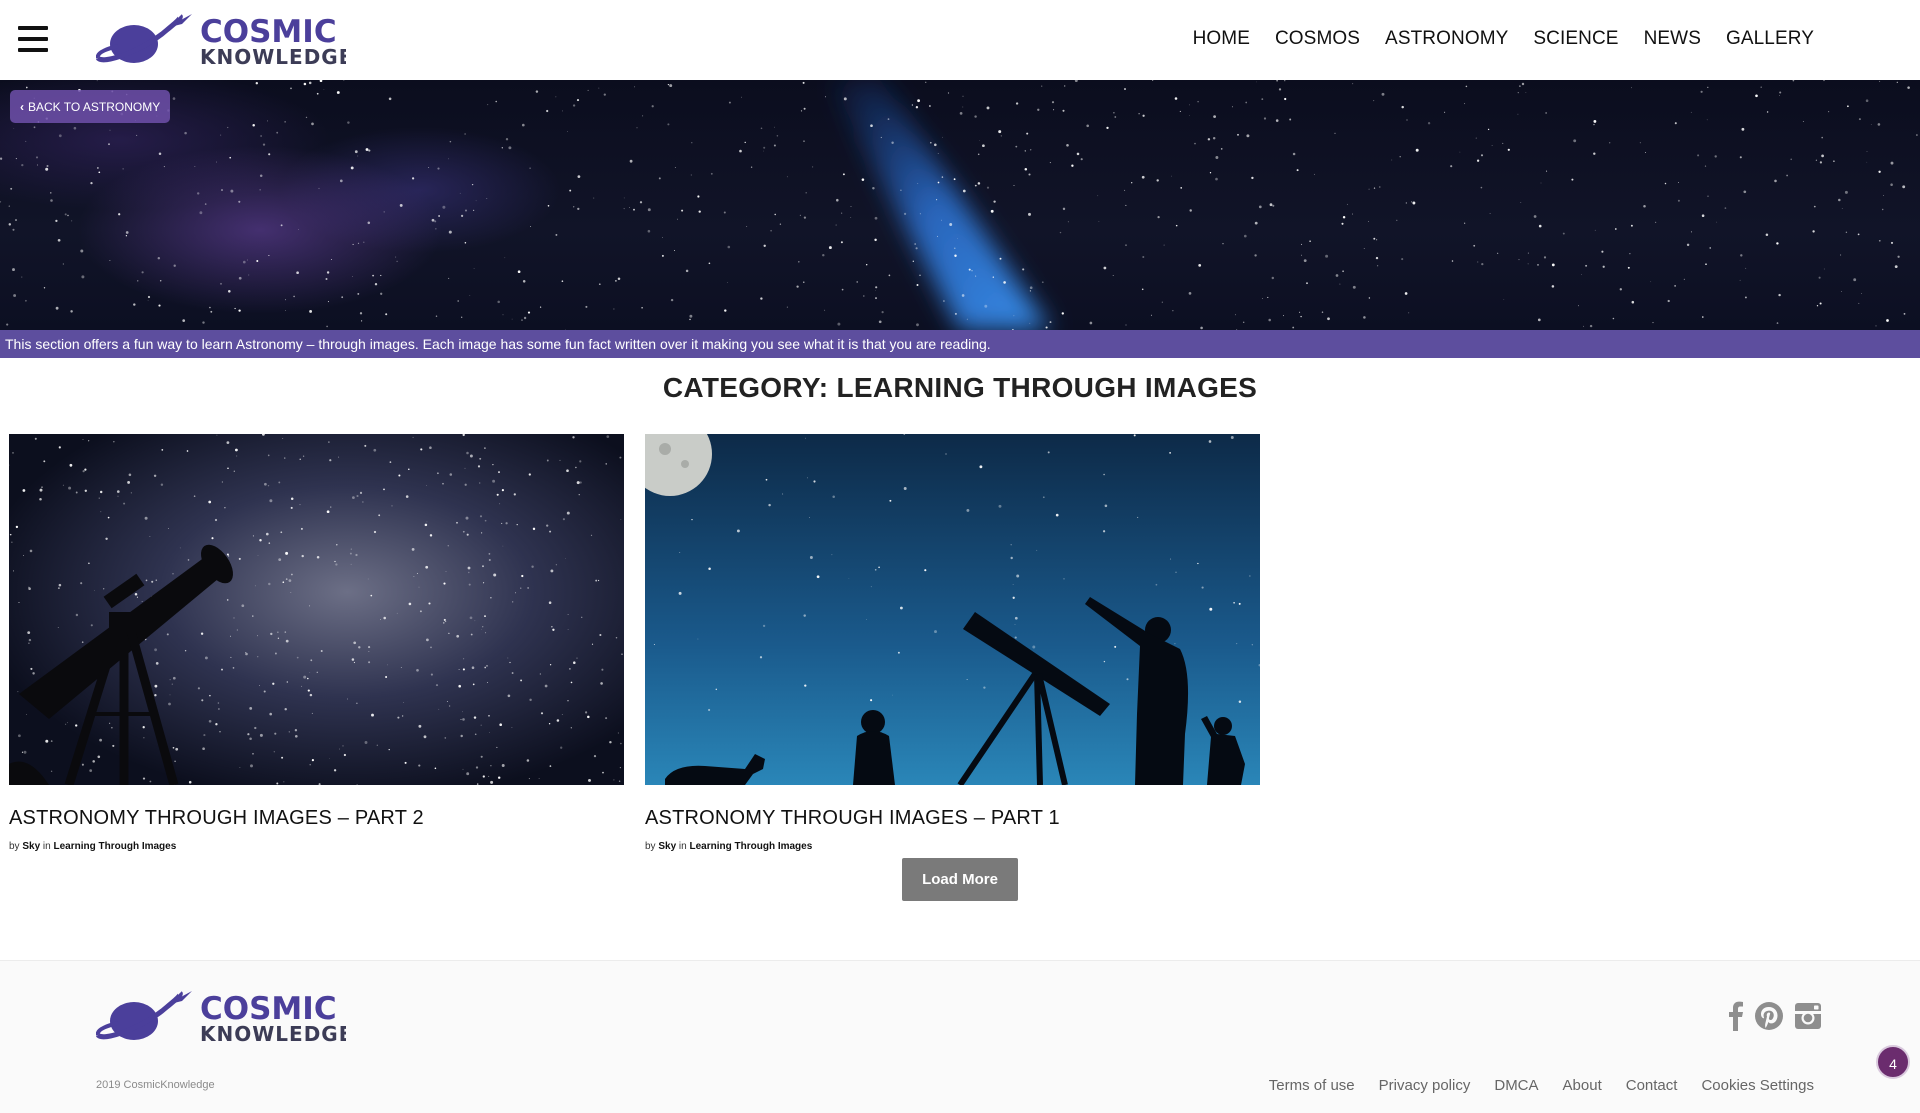 The image size is (1920, 1113). Describe the element at coordinates (1672, 39) in the screenshot. I see `nav-news: NEWS` at that location.